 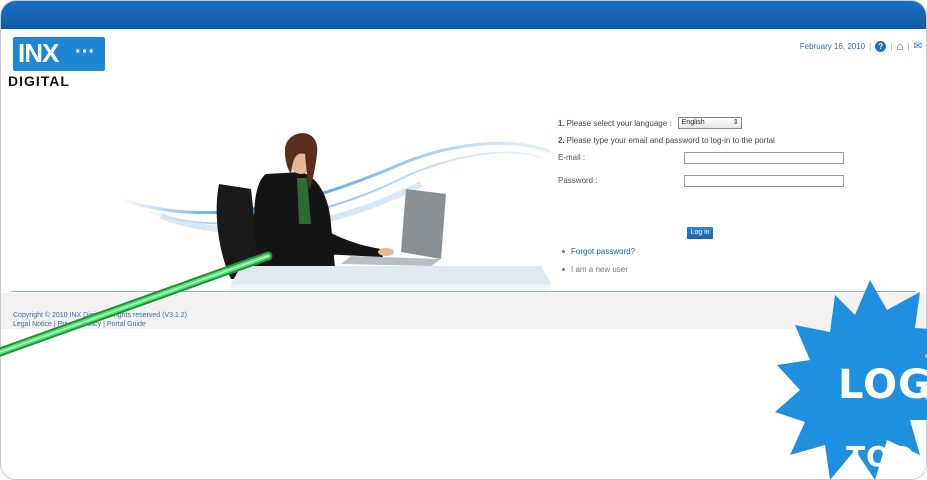 I want to click on promo-line-2: TOD, so click(x=881, y=456).